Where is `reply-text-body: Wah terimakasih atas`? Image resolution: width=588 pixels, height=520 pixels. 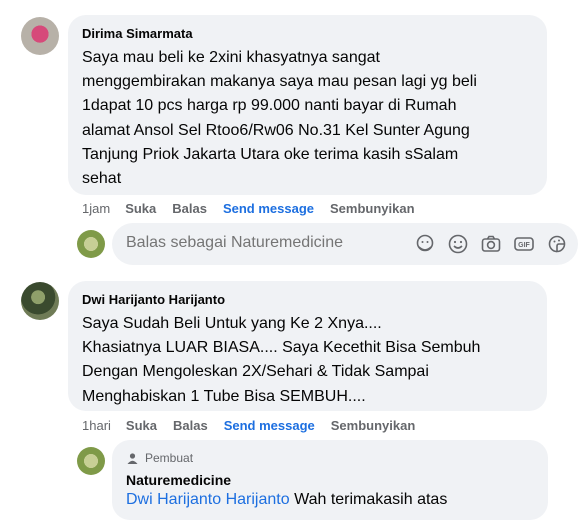 reply-text-body: Wah terimakasih atas is located at coordinates (368, 499).